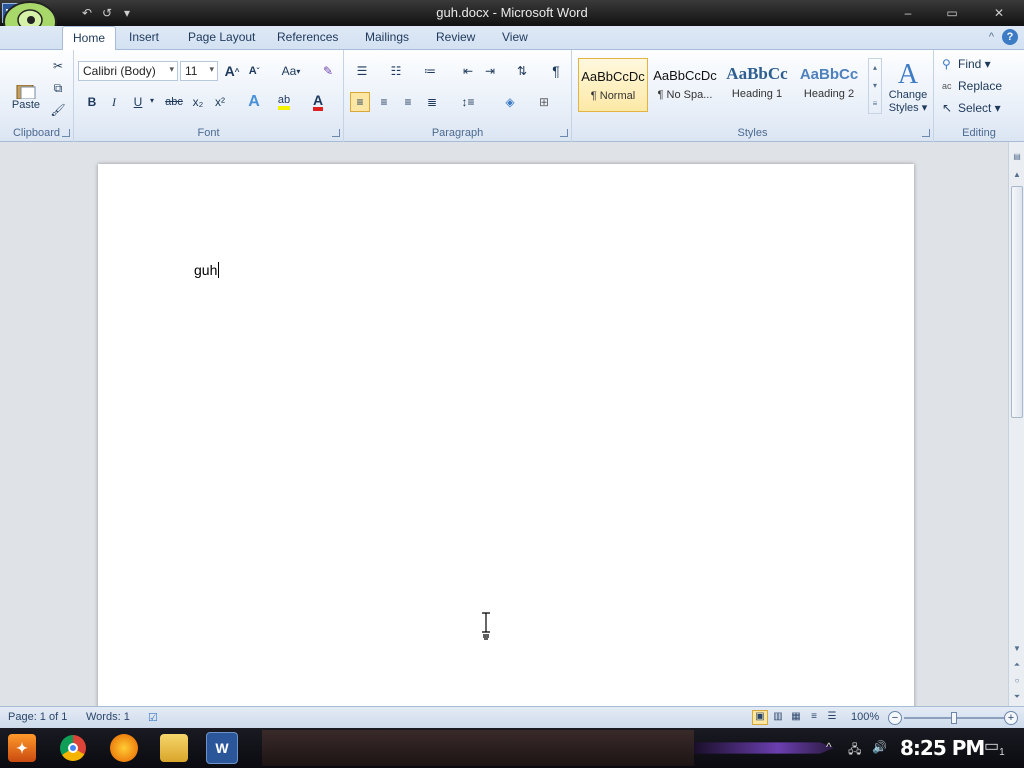  Describe the element at coordinates (510, 102) in the screenshot. I see `shading-icon: ◈` at that location.